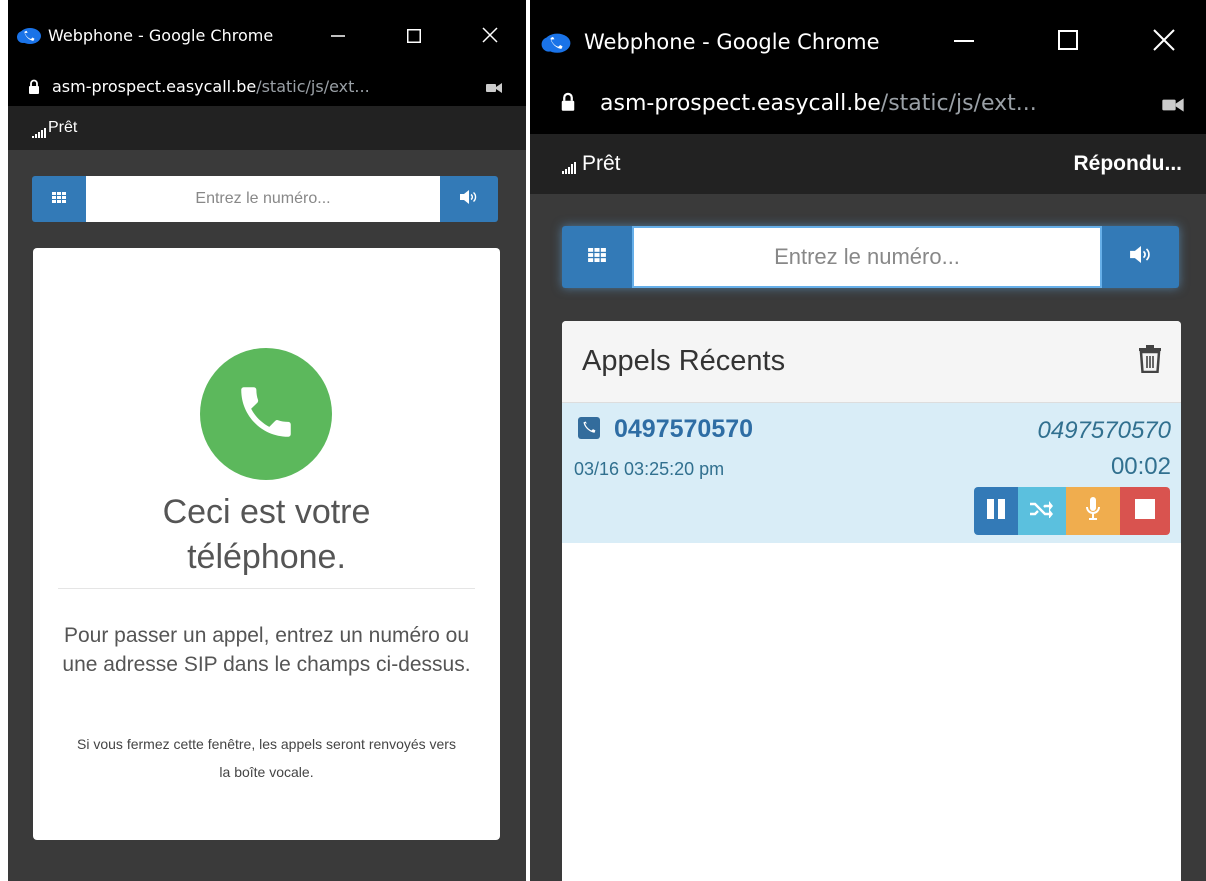 The image size is (1206, 881). I want to click on call-datetime: 03/16 03:25:20 pm, so click(649, 469).